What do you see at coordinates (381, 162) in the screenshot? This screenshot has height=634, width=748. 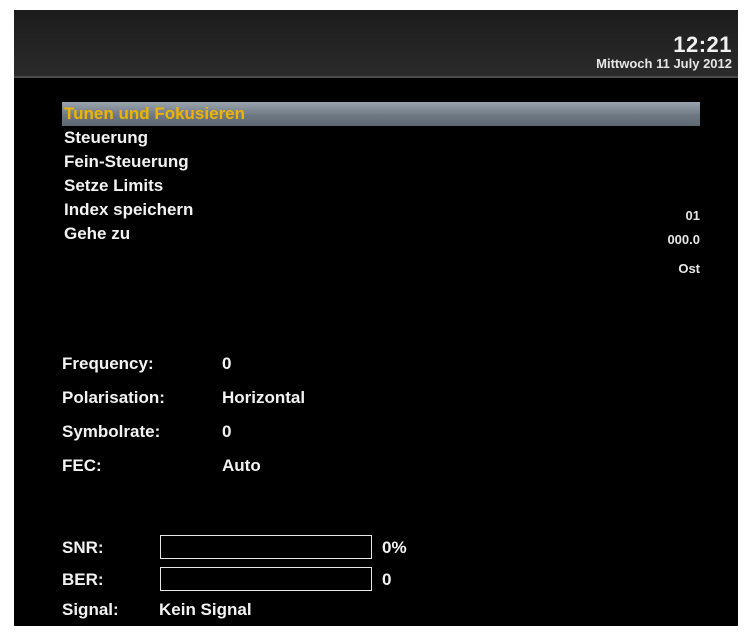 I see `menu-item-fein-steuerung: Fein-Steuerung` at bounding box center [381, 162].